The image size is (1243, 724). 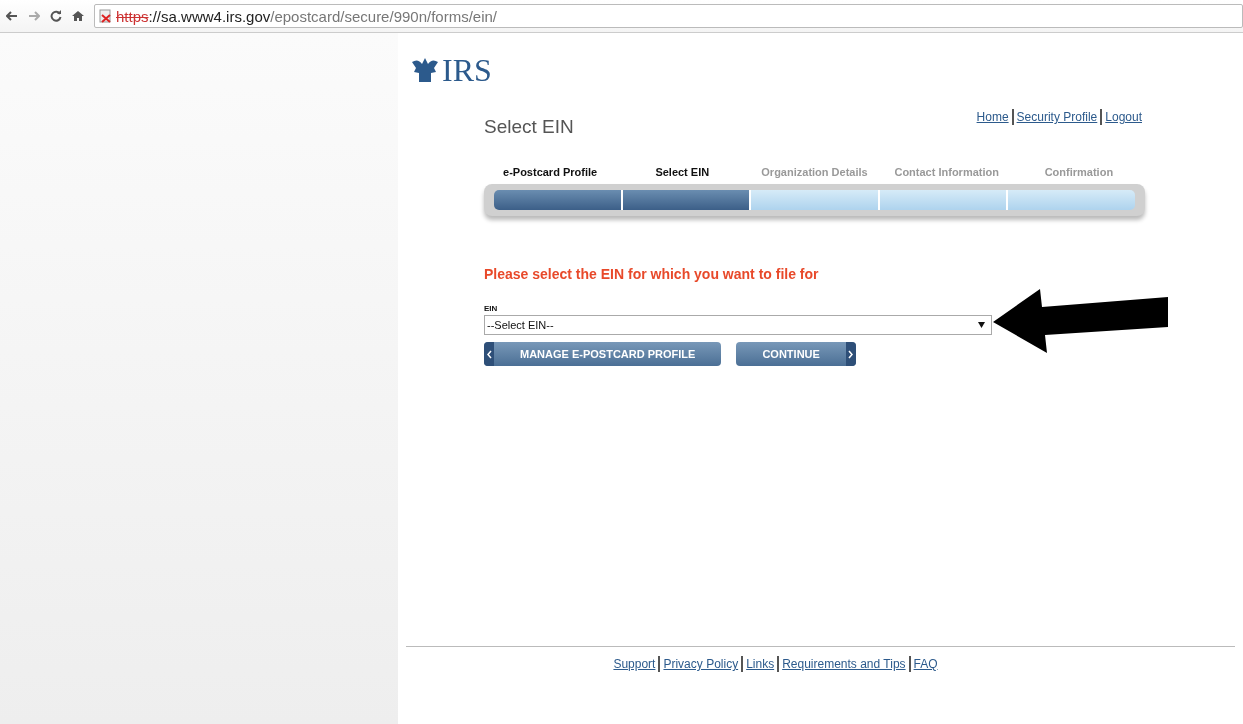 I want to click on dropdown-caret-icon, so click(x=981, y=325).